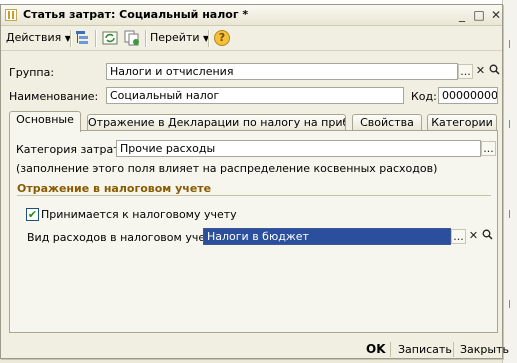 Image resolution: width=517 pixels, height=363 pixels. What do you see at coordinates (479, 15) in the screenshot?
I see `maximize-button: □` at bounding box center [479, 15].